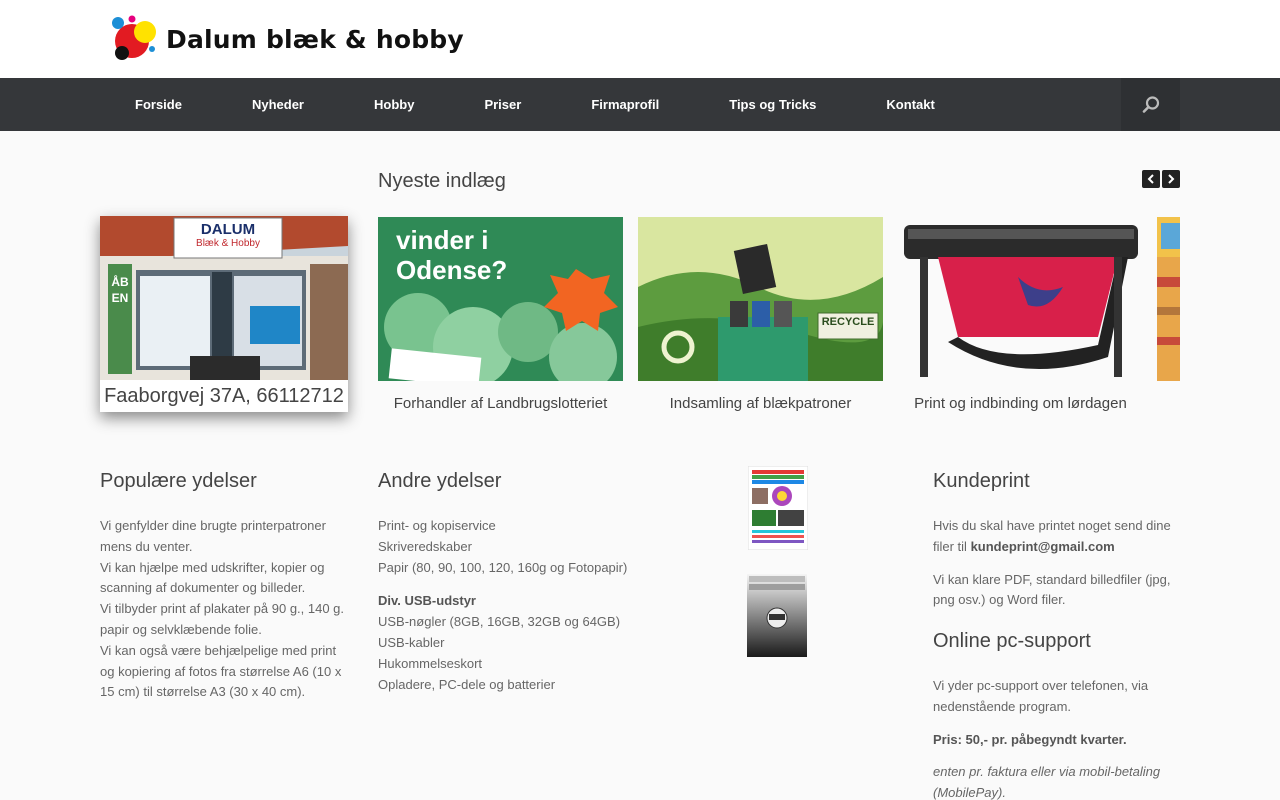 This screenshot has width=1280, height=800. I want to click on other-group1-item-1: Print- og kopiservice, so click(437, 525).